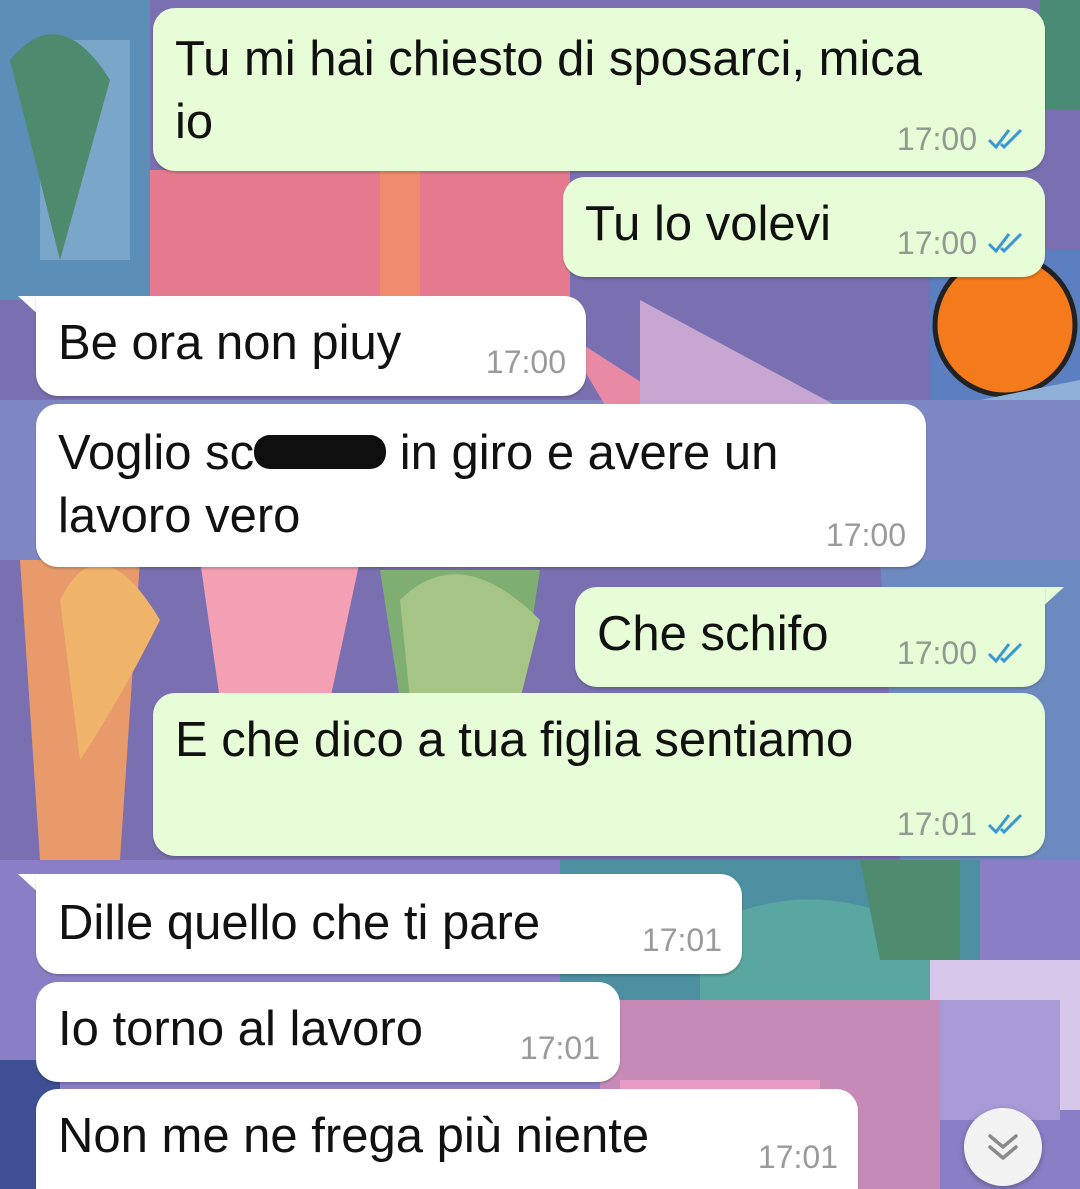 This screenshot has width=1080, height=1189. I want to click on message-bubble-incoming: Non me ne frega più niente 17:01, so click(447, 1139).